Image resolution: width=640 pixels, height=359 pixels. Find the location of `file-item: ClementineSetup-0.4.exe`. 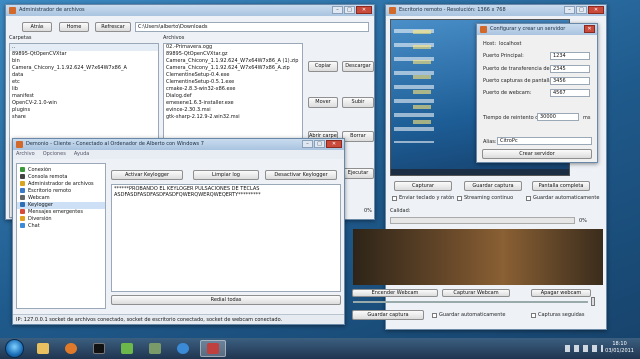

file-item: ClementineSetup-0.4.exe is located at coordinates (233, 75).